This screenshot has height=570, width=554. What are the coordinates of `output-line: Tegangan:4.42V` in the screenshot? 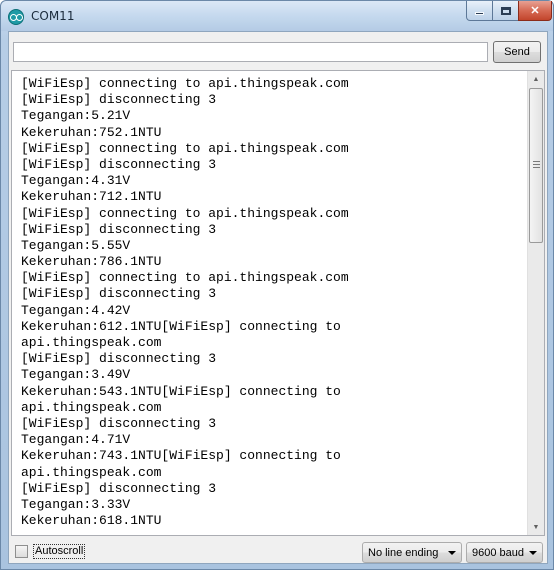 It's located at (76, 310).